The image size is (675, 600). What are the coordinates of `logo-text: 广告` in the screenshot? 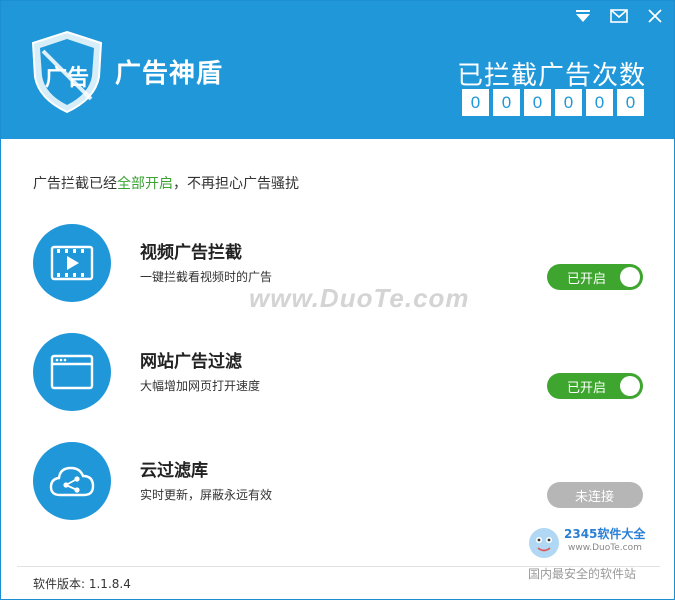 It's located at (67, 78).